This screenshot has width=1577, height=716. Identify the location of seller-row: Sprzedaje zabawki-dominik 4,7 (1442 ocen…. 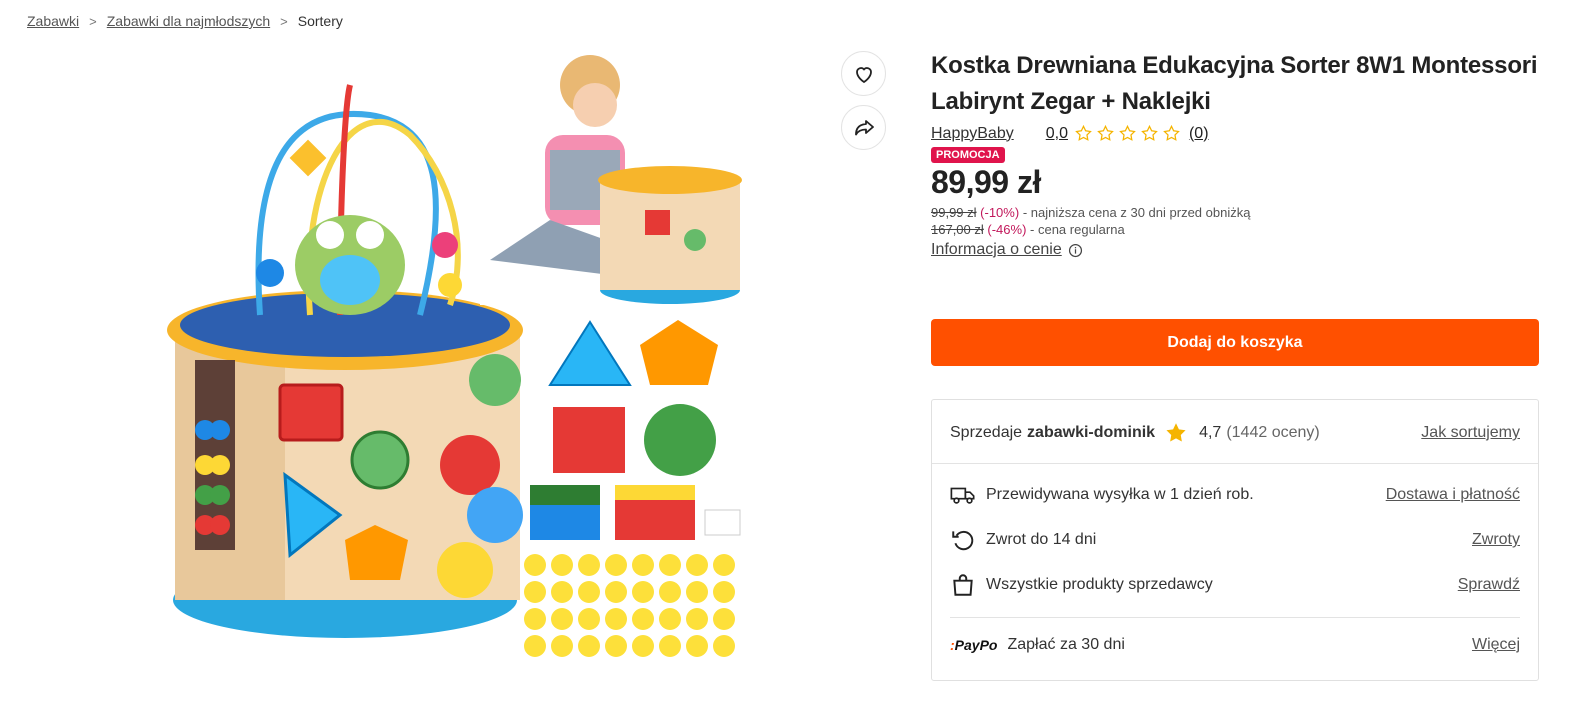
(1235, 433).